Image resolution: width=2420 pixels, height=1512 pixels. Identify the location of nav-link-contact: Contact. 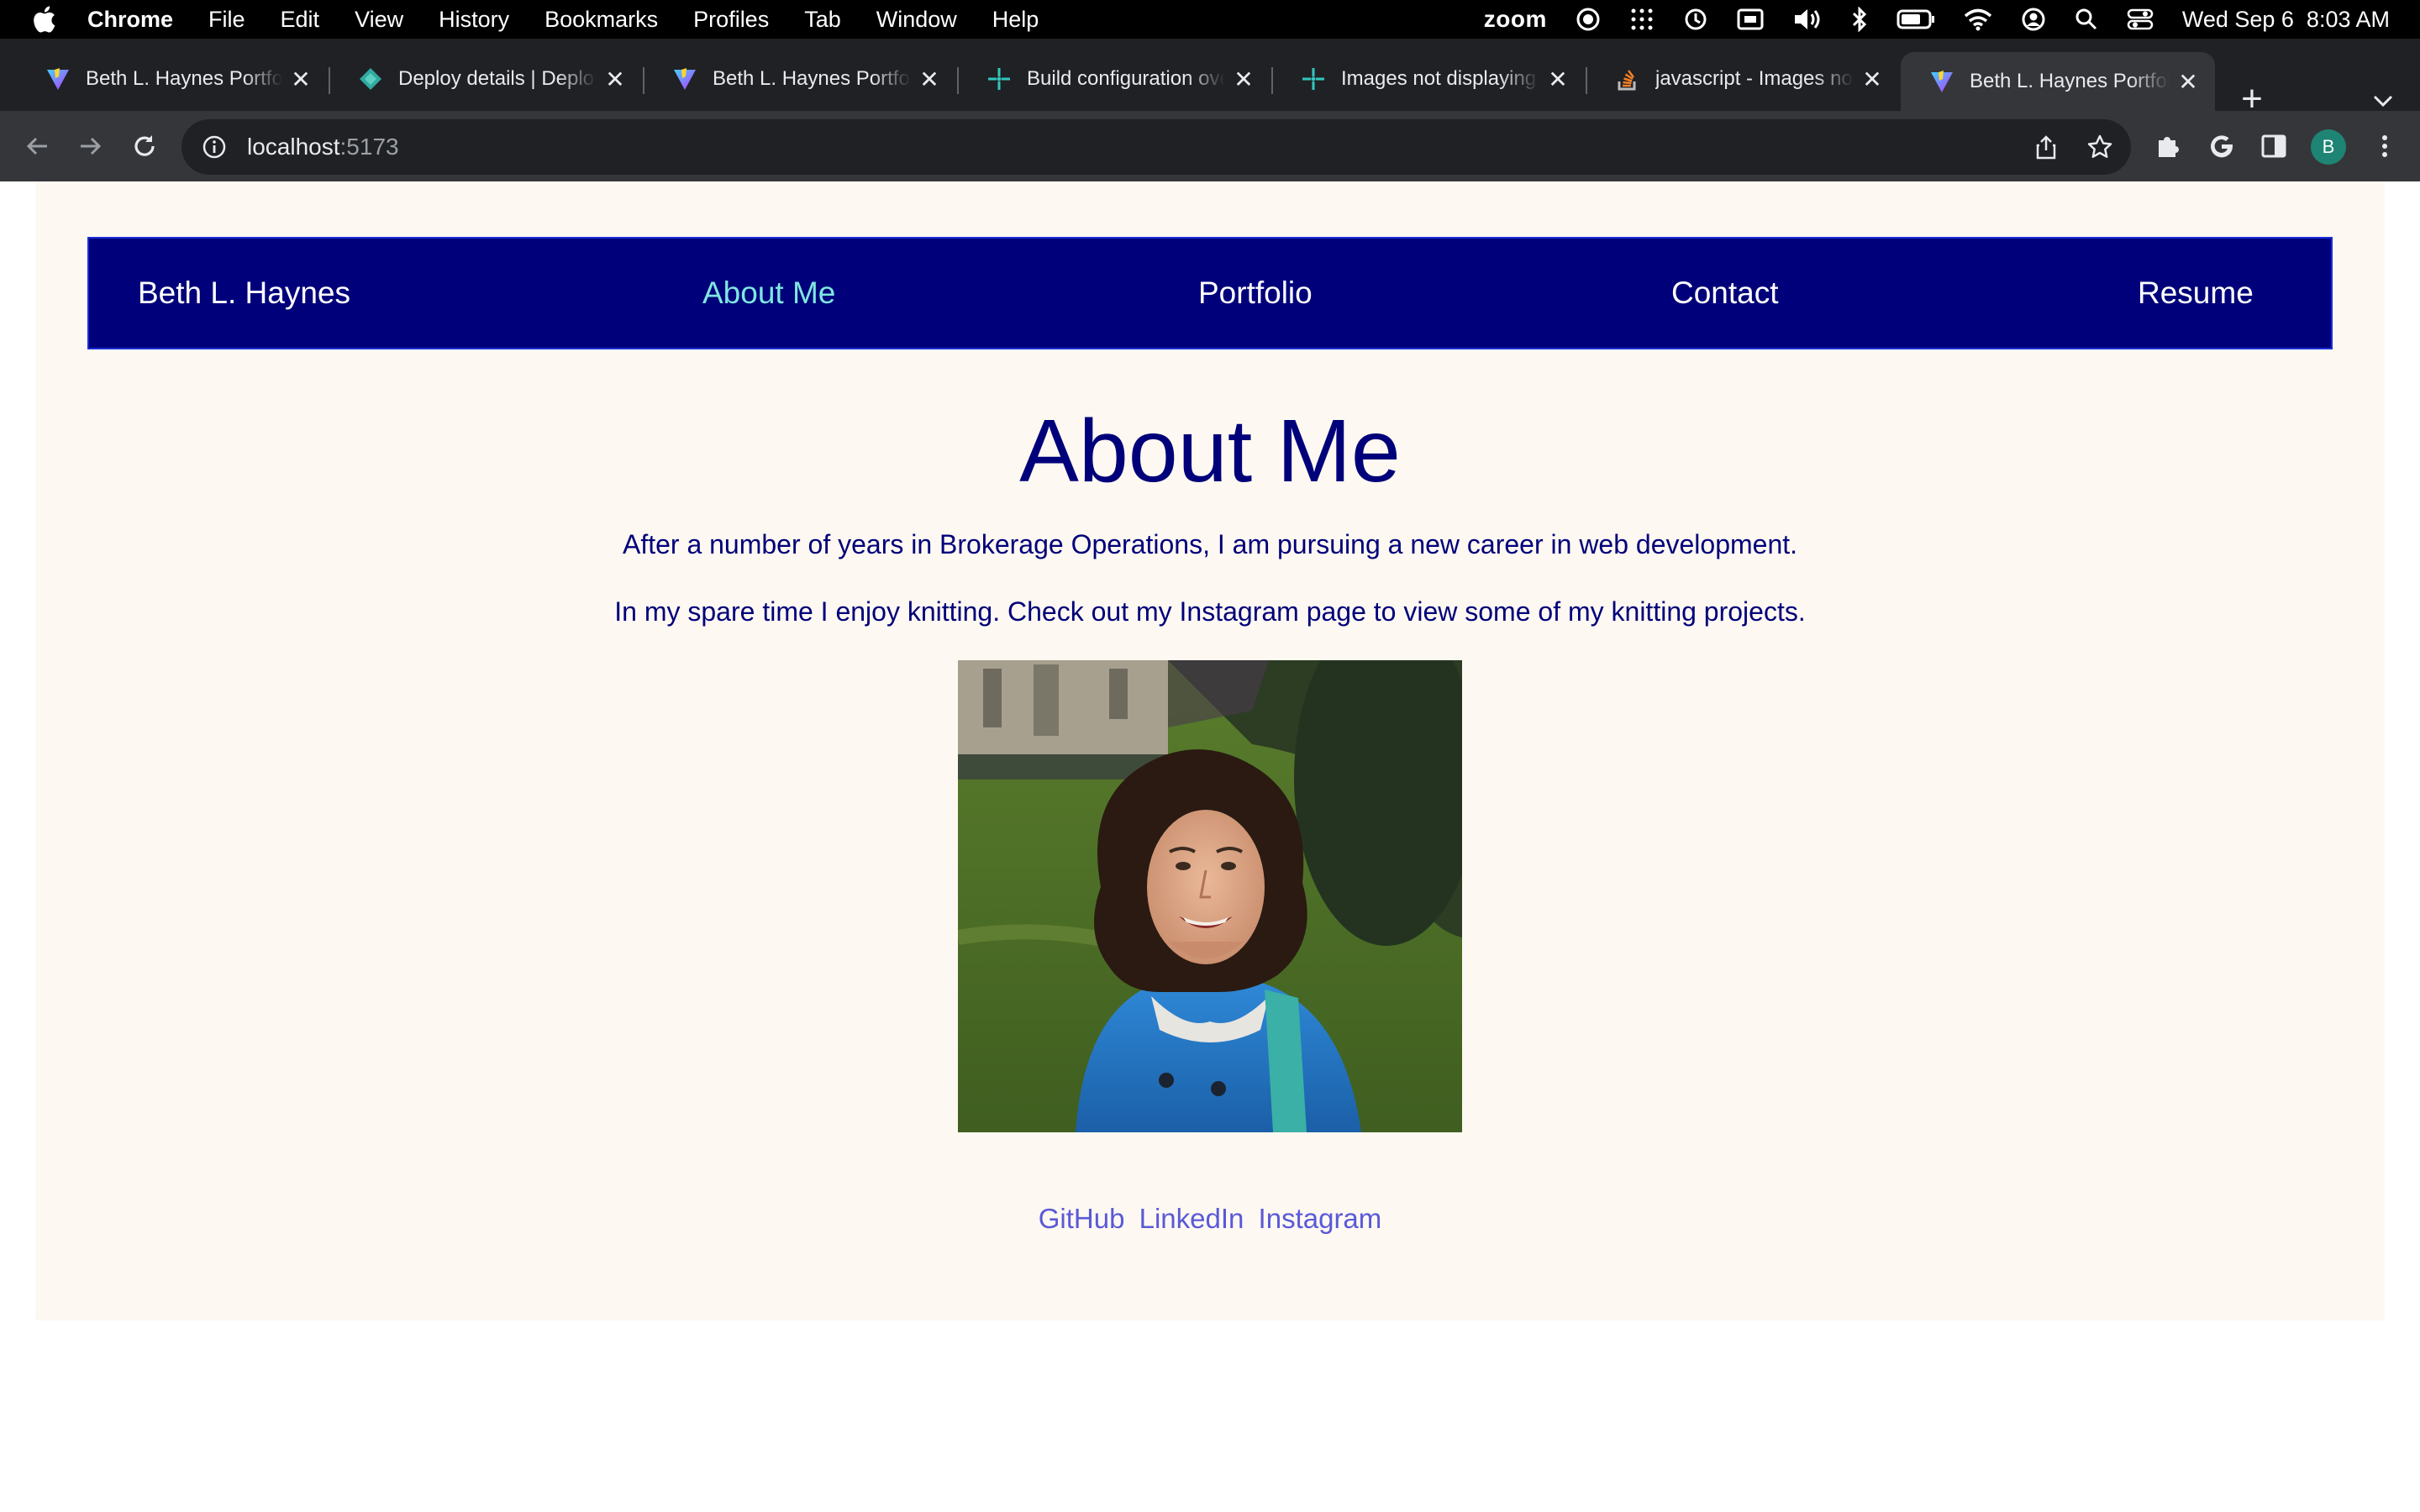
(1725, 293).